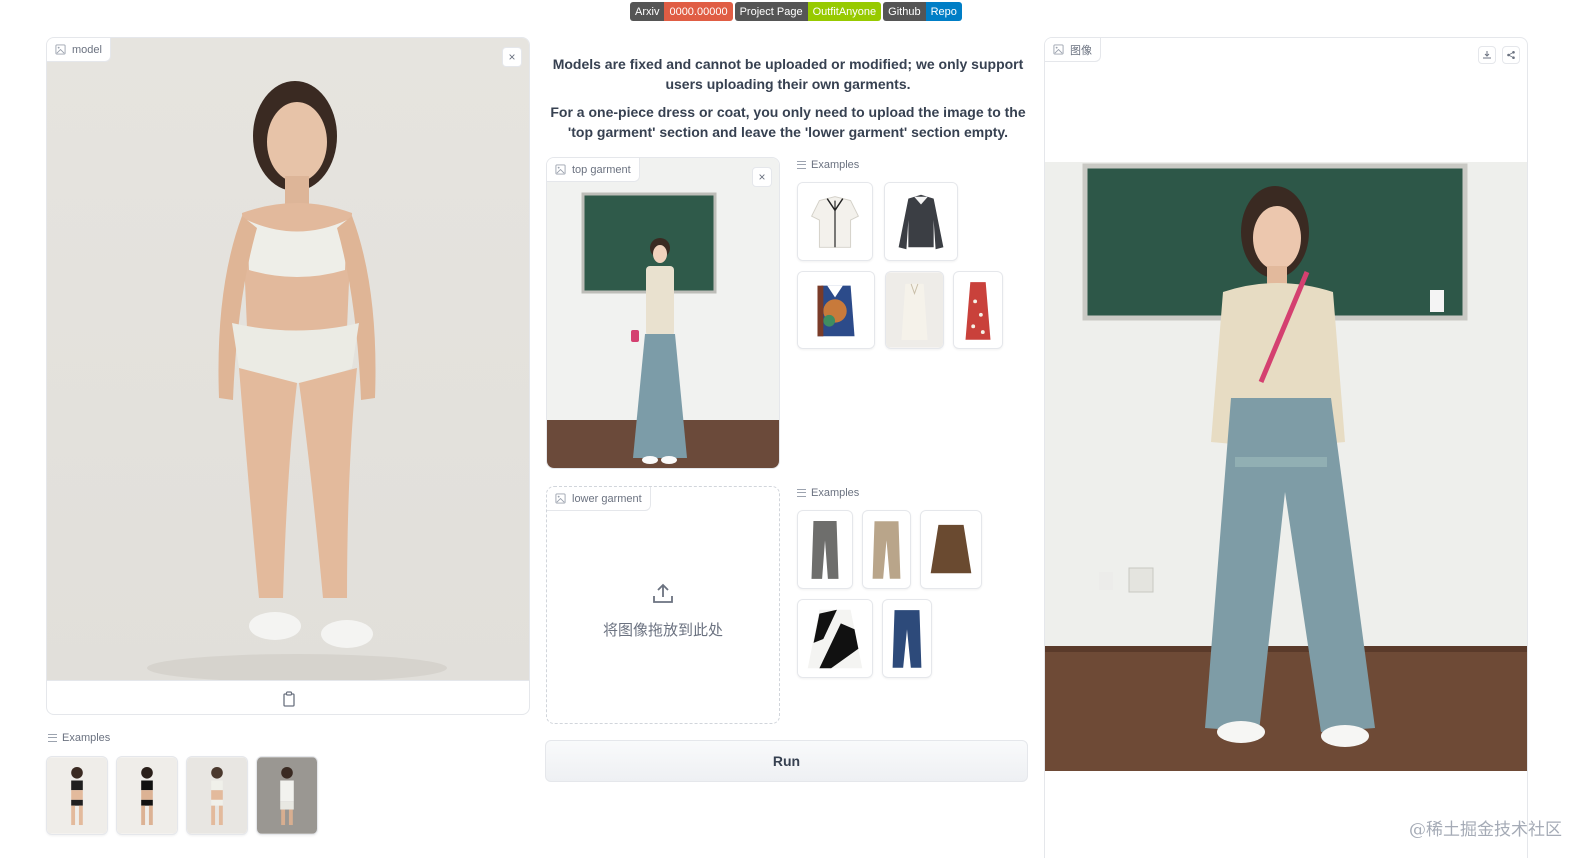 Image resolution: width=1592 pixels, height=858 pixels. I want to click on badge-right: 0000.00000, so click(698, 11).